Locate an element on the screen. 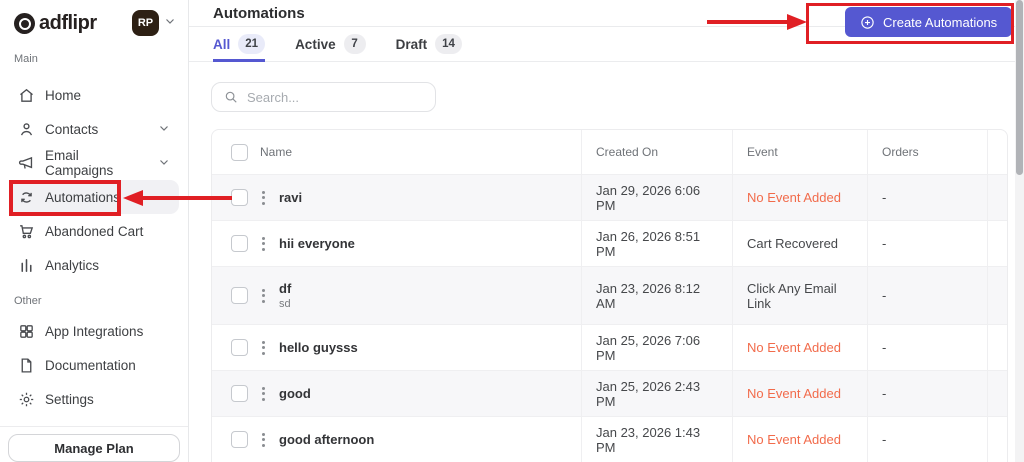 This screenshot has width=1024, height=462. apps-icon is located at coordinates (26, 331).